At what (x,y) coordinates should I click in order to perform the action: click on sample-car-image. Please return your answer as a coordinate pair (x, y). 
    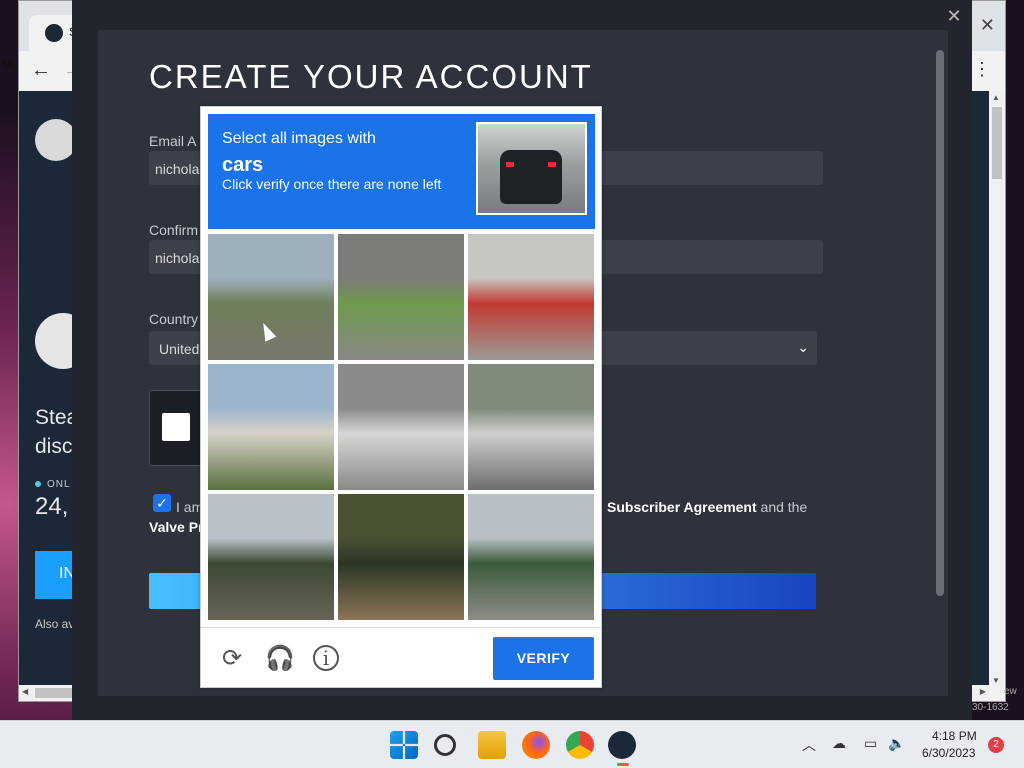
    Looking at the image, I should click on (531, 168).